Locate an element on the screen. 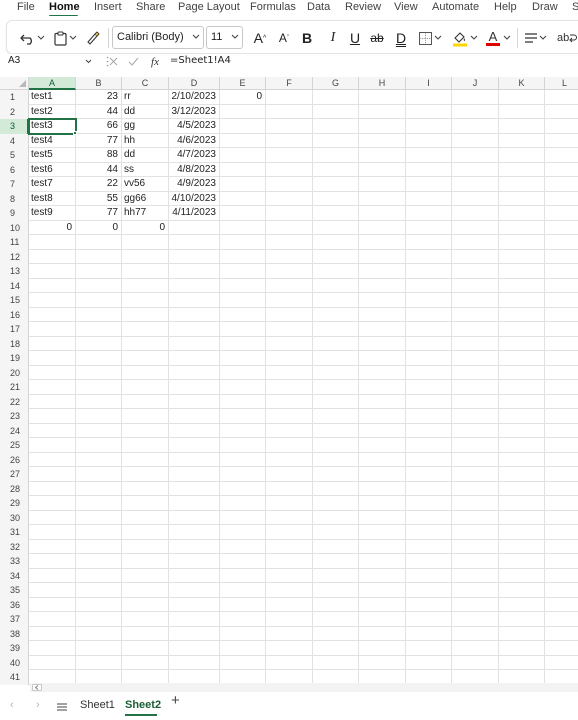 This screenshot has height=720, width=578. clipboard-icon is located at coordinates (60, 38).